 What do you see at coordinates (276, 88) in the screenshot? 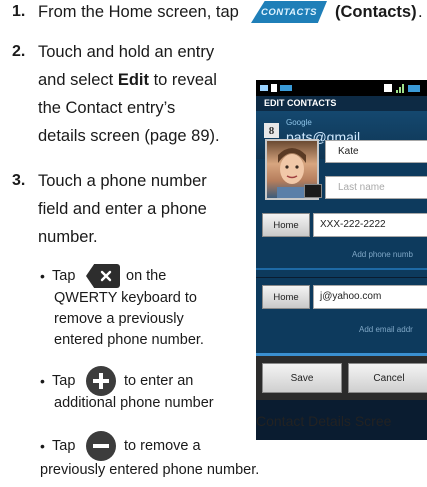
I see `notification-icons` at bounding box center [276, 88].